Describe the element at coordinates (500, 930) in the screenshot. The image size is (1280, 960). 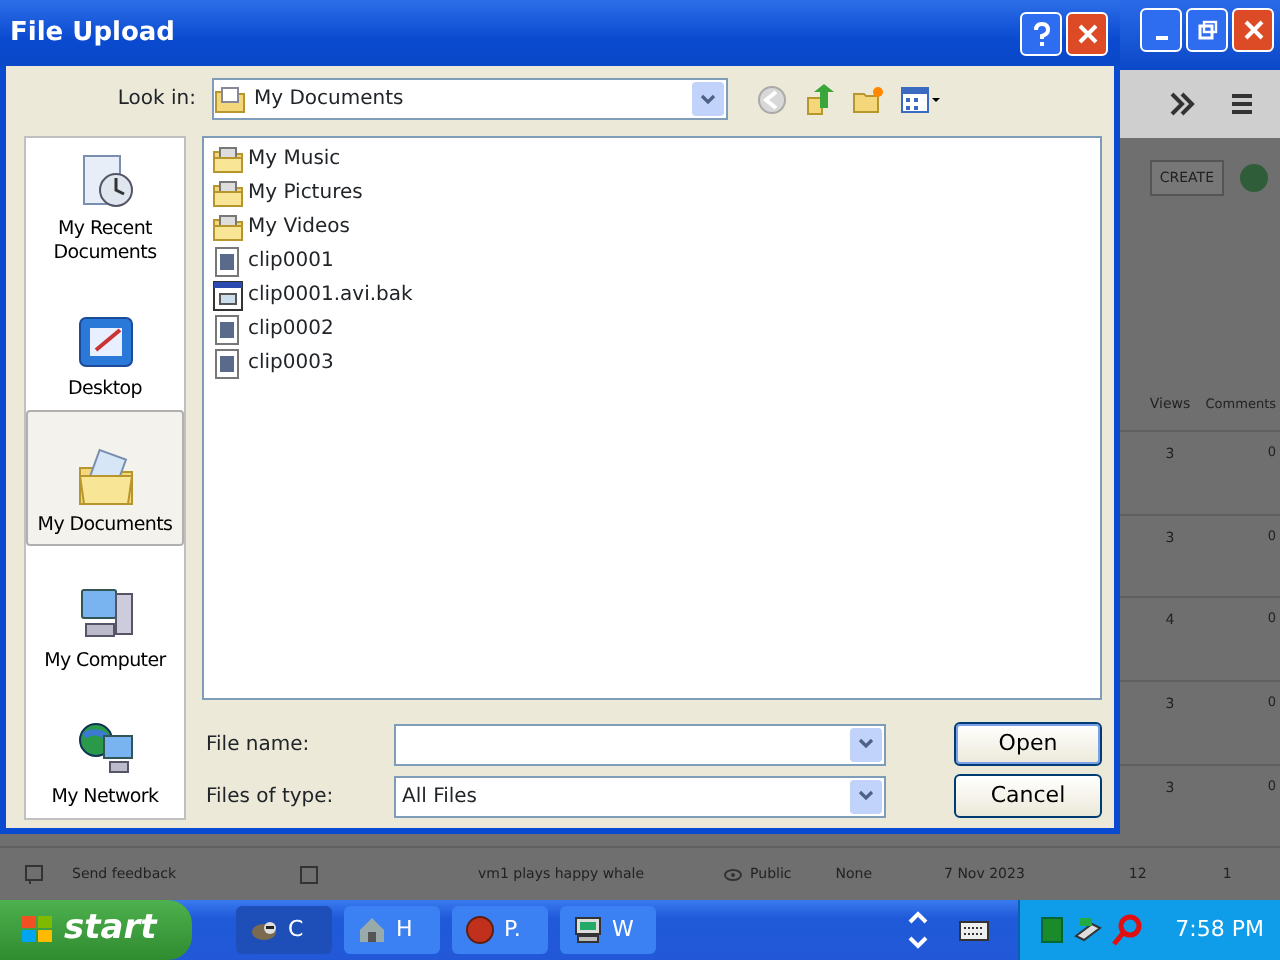
I see `taskbar-button: P.` at that location.